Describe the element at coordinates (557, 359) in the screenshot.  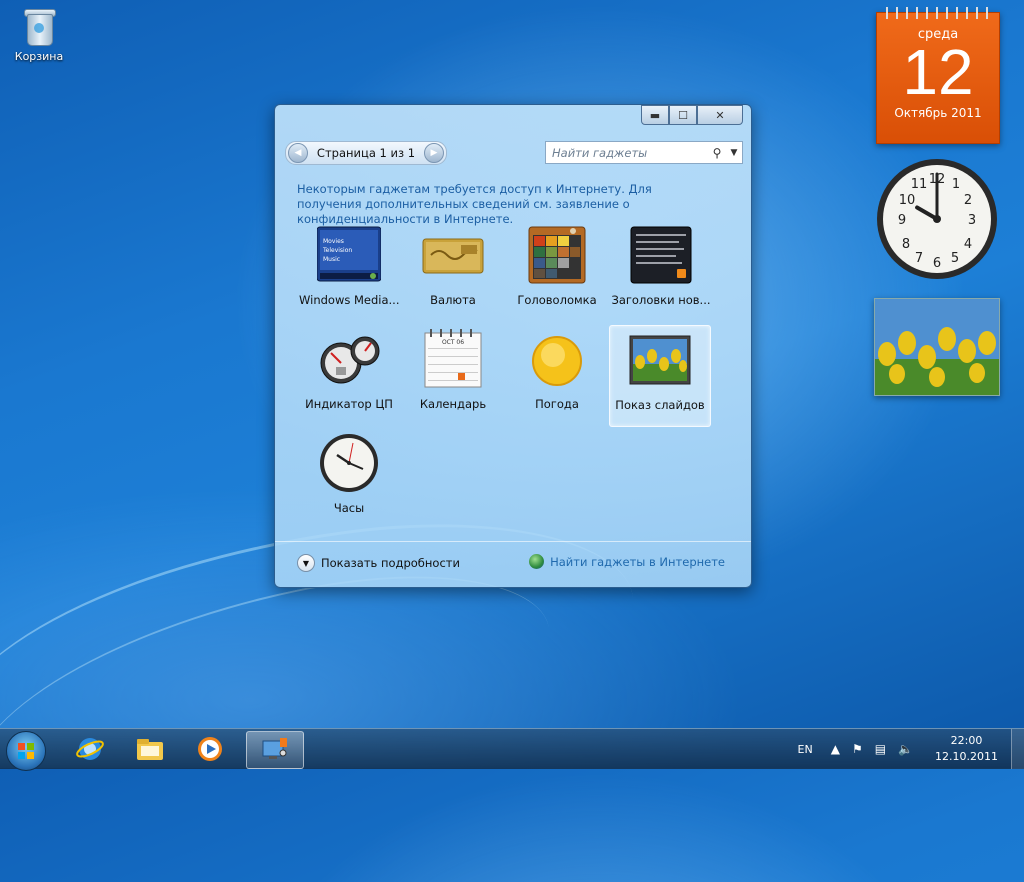
I see `weather-icon` at that location.